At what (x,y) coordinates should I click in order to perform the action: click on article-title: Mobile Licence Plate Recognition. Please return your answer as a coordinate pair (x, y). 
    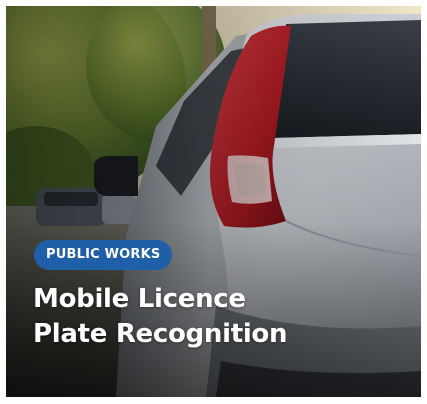
    Looking at the image, I should click on (160, 317).